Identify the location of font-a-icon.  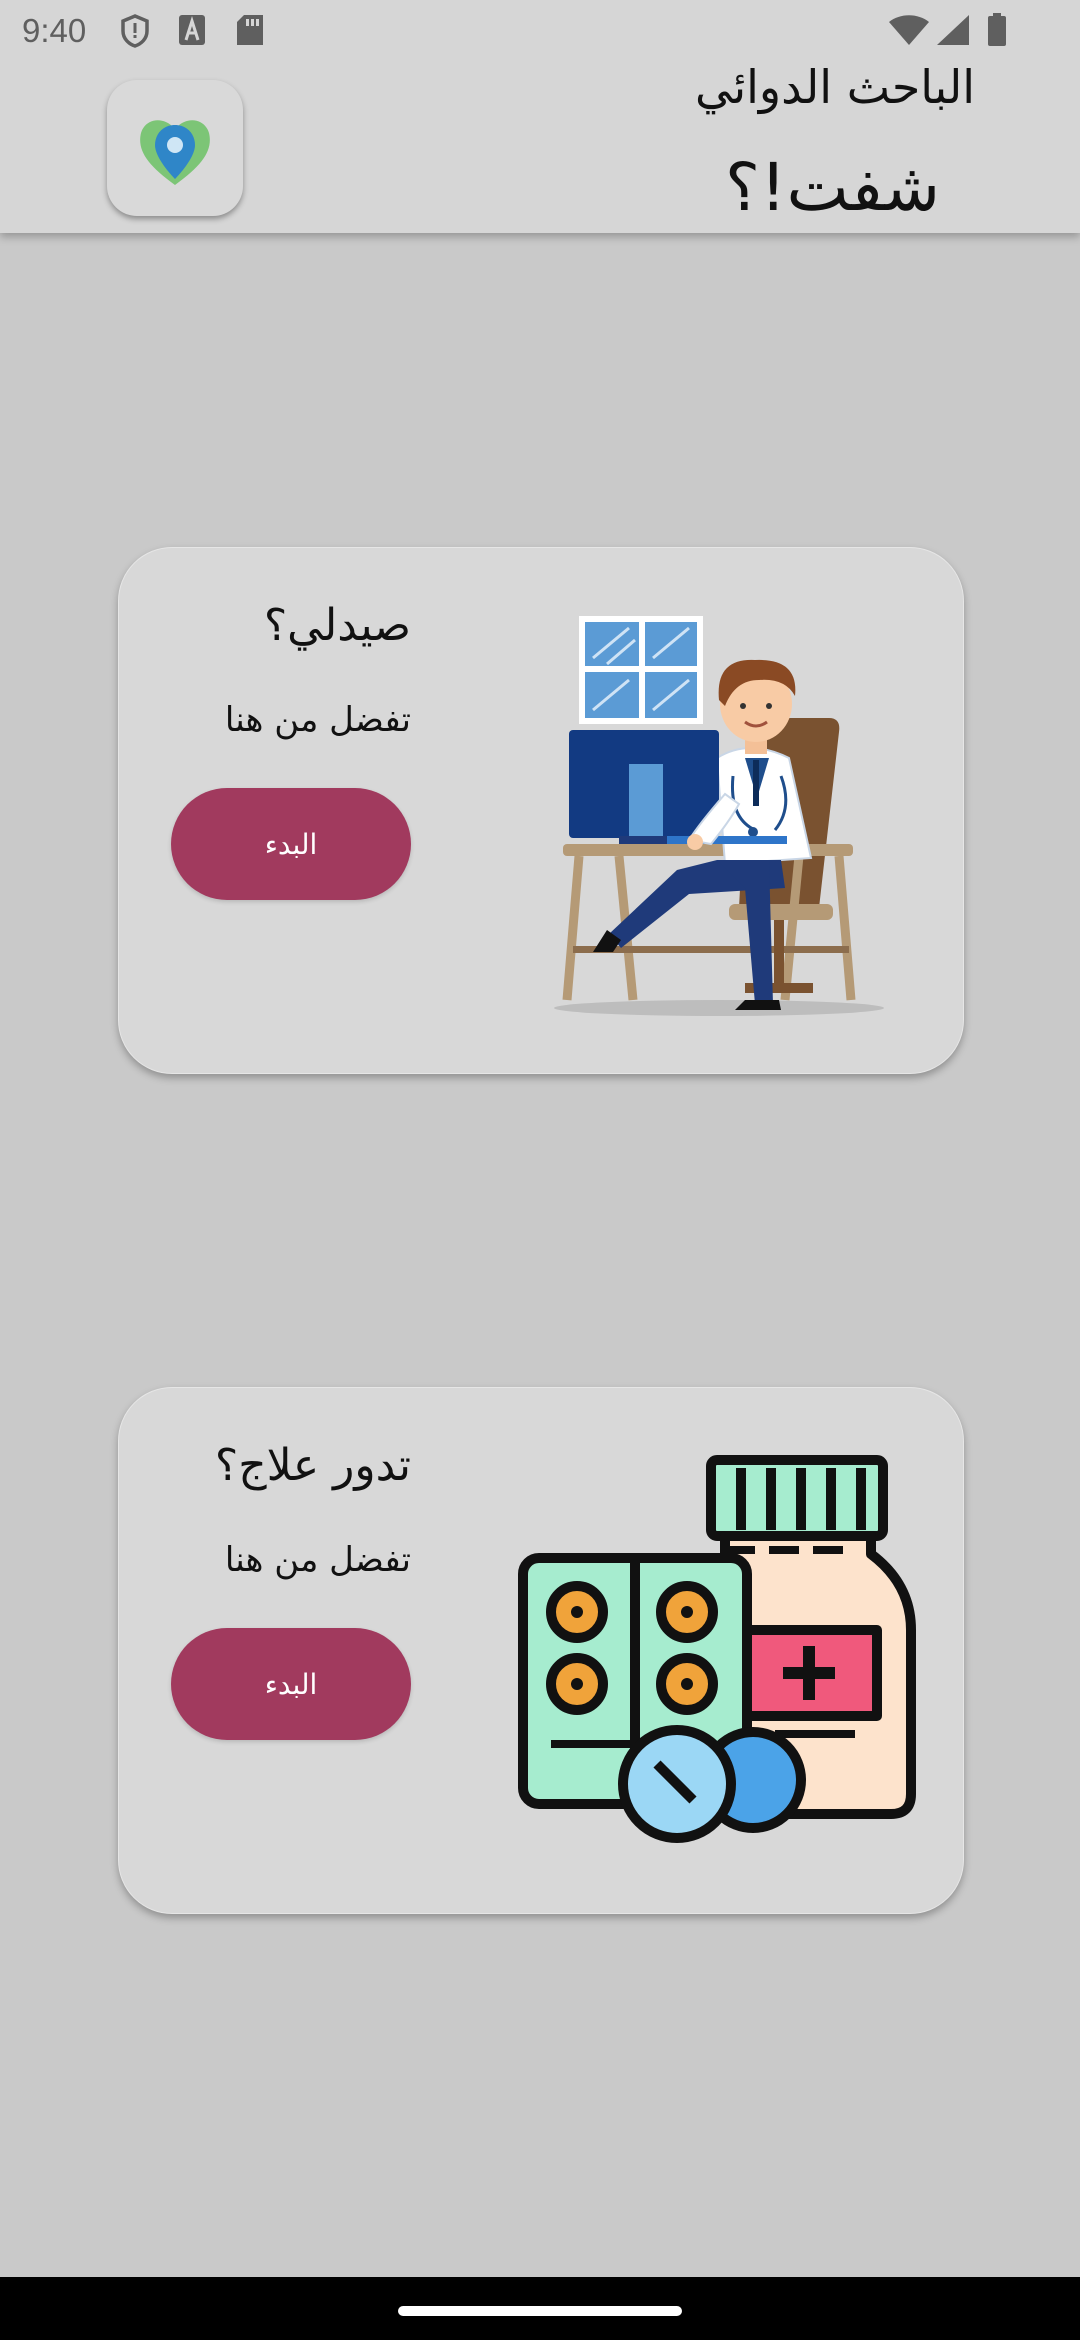
(192, 30).